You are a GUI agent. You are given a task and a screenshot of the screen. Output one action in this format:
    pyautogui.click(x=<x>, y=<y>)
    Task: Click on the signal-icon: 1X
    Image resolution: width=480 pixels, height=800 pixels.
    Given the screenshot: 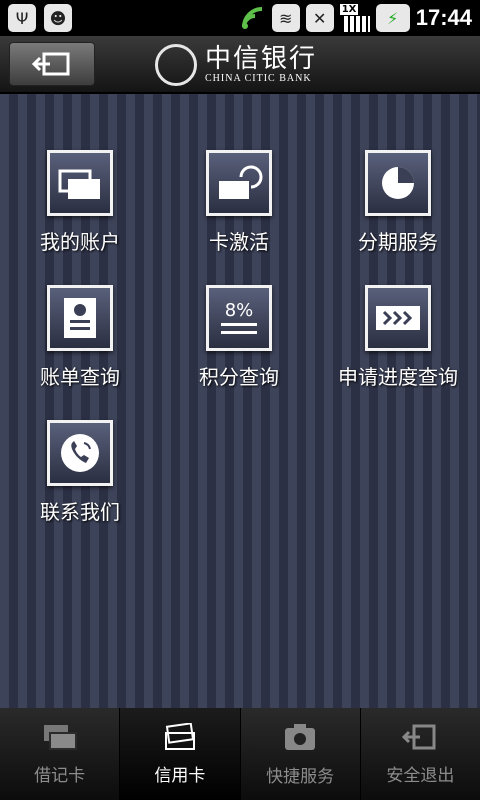 What is the action you would take?
    pyautogui.click(x=354, y=18)
    